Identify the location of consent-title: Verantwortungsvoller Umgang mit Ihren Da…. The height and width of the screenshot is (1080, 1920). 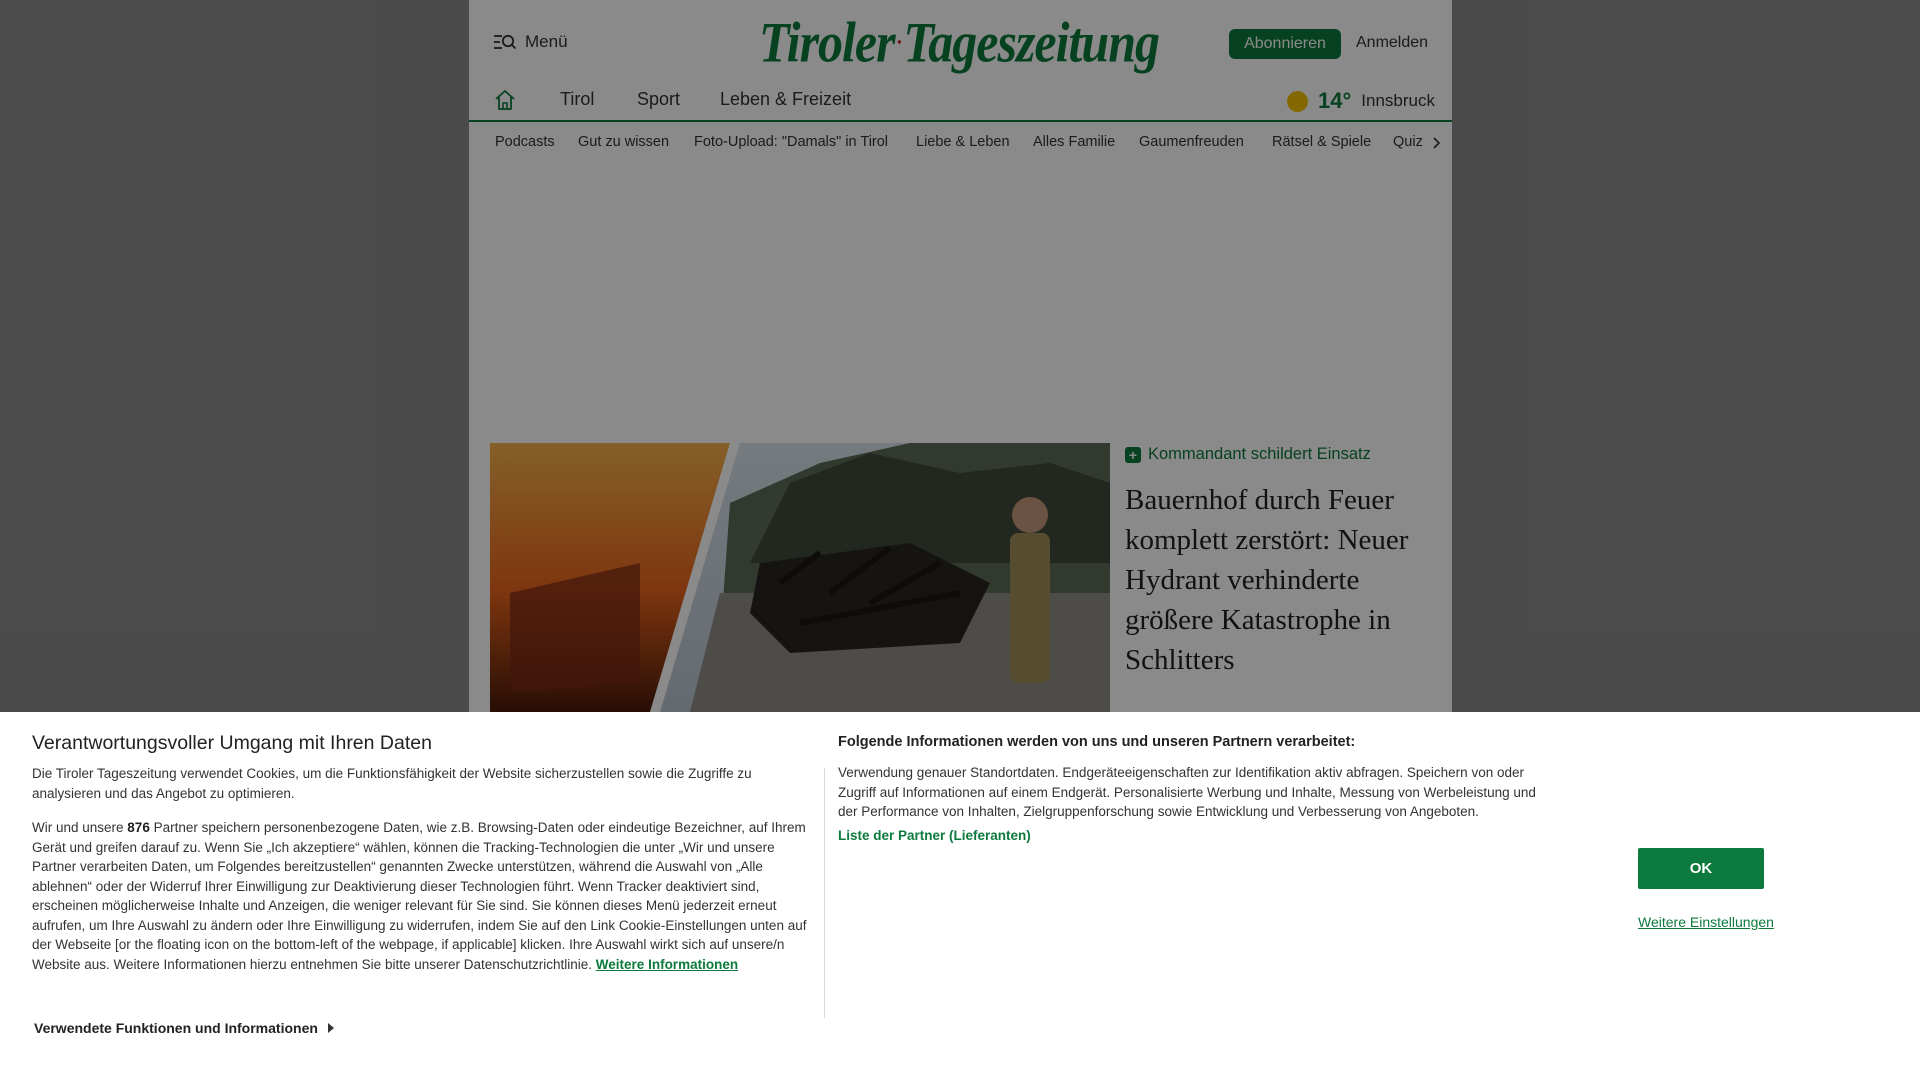
(232, 743).